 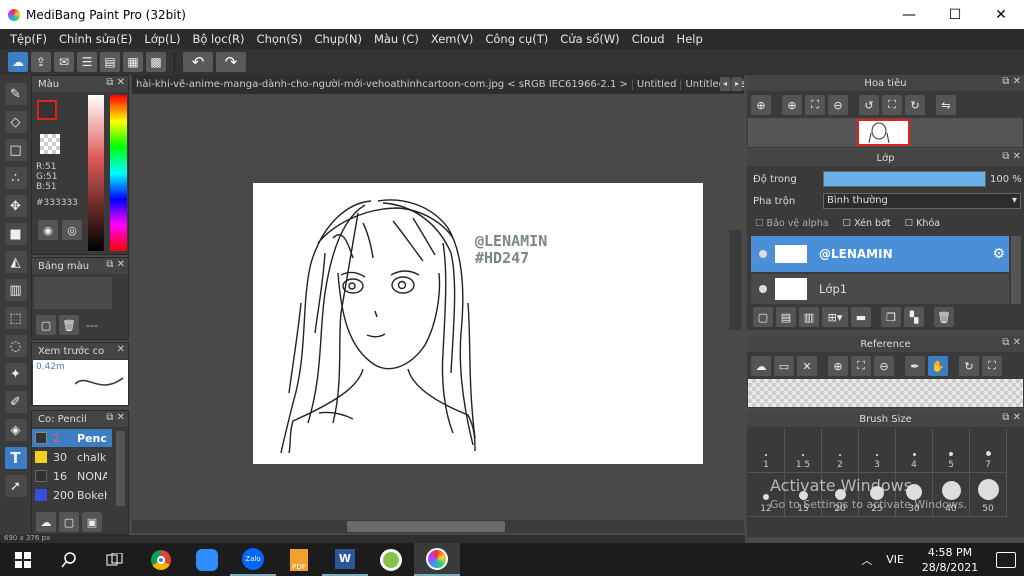 I want to click on grid-icon: ▩, so click(x=156, y=62).